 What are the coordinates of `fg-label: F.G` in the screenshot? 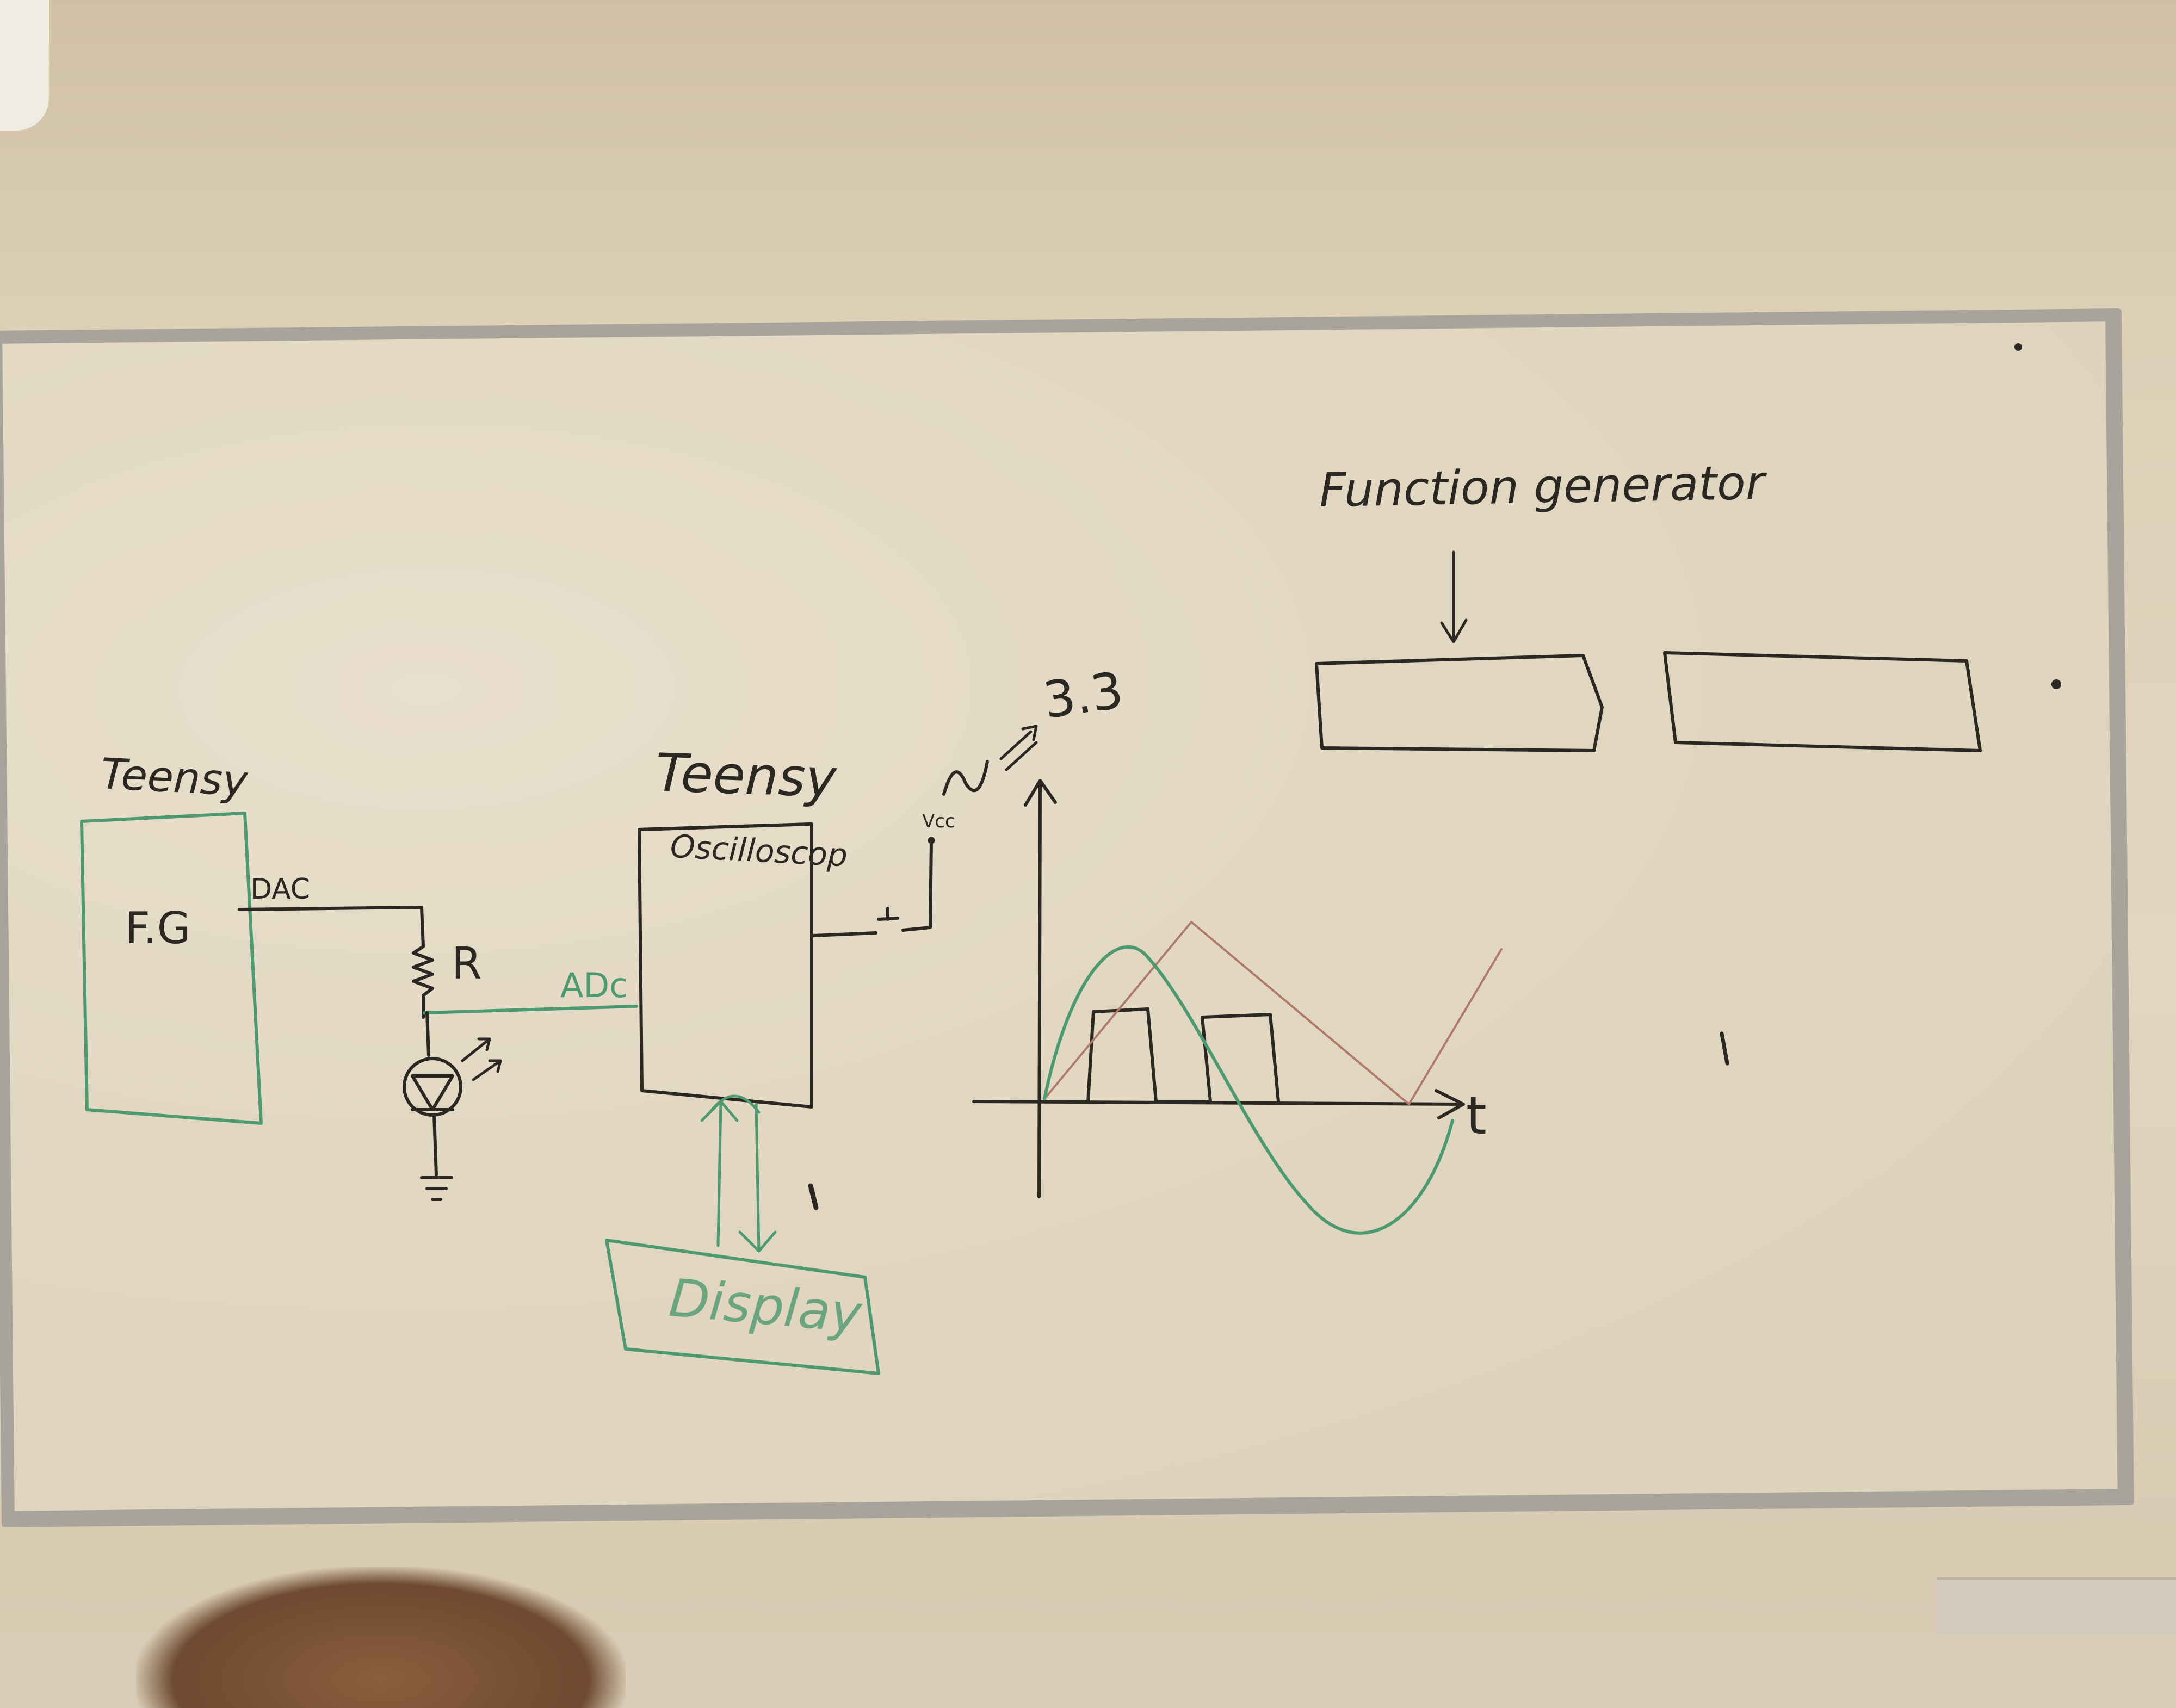 It's located at (158, 928).